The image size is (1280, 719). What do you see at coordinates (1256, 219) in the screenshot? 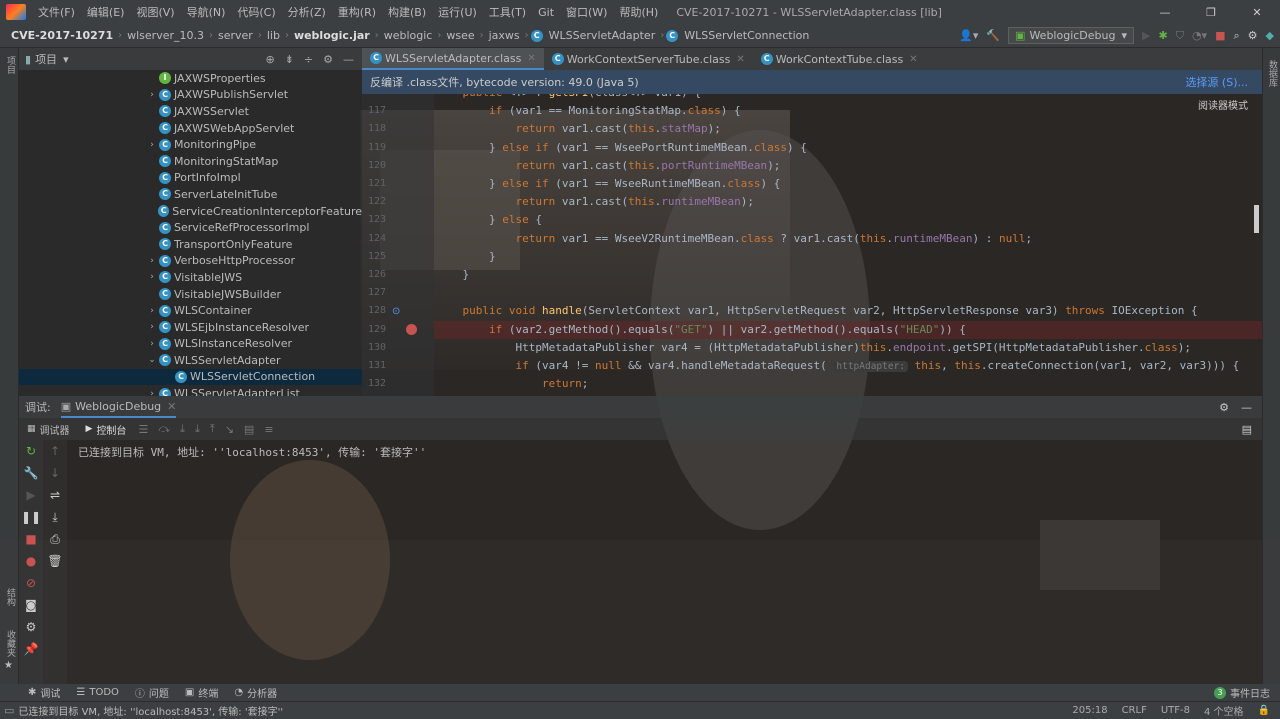
I see `editor-scrollbar` at bounding box center [1256, 219].